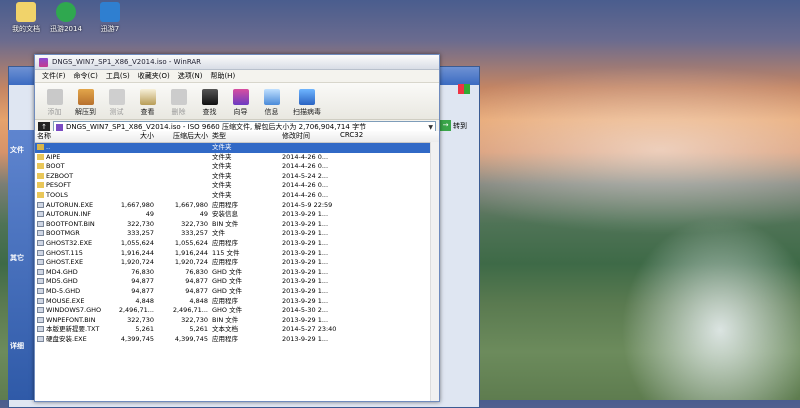 The width and height of the screenshot is (800, 408). Describe the element at coordinates (69, 282) in the screenshot. I see `file-name-cell: MD5.GHD` at that location.